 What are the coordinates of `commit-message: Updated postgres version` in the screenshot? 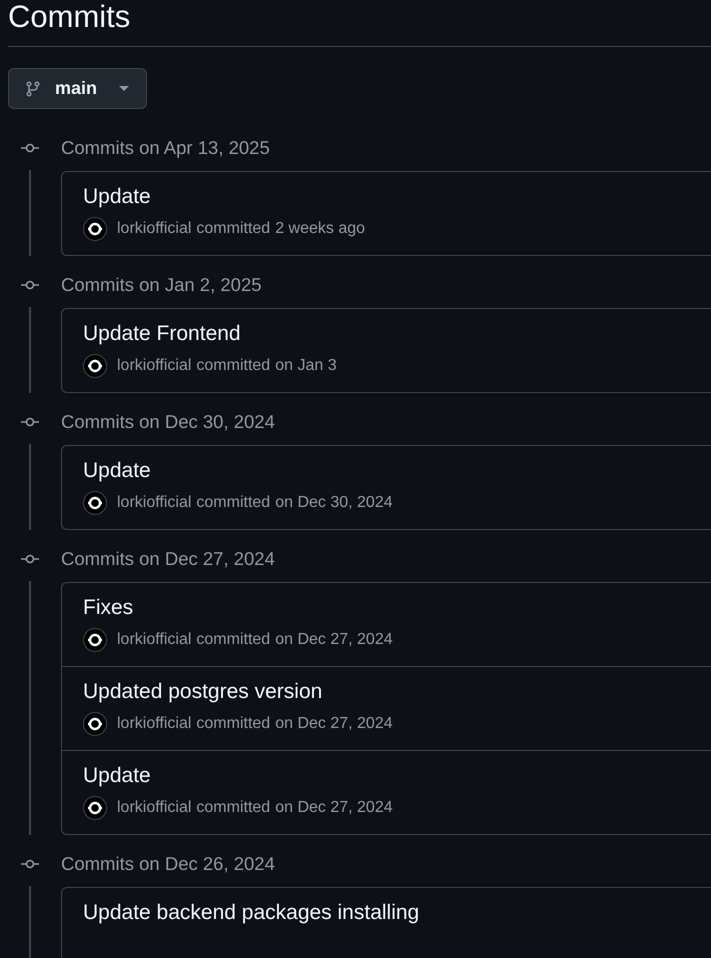 It's located at (397, 692).